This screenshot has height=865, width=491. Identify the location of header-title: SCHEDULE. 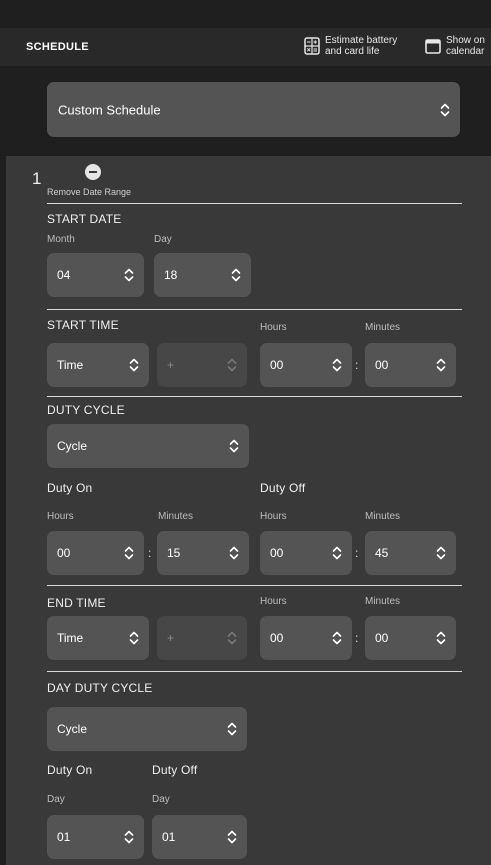
(57, 47).